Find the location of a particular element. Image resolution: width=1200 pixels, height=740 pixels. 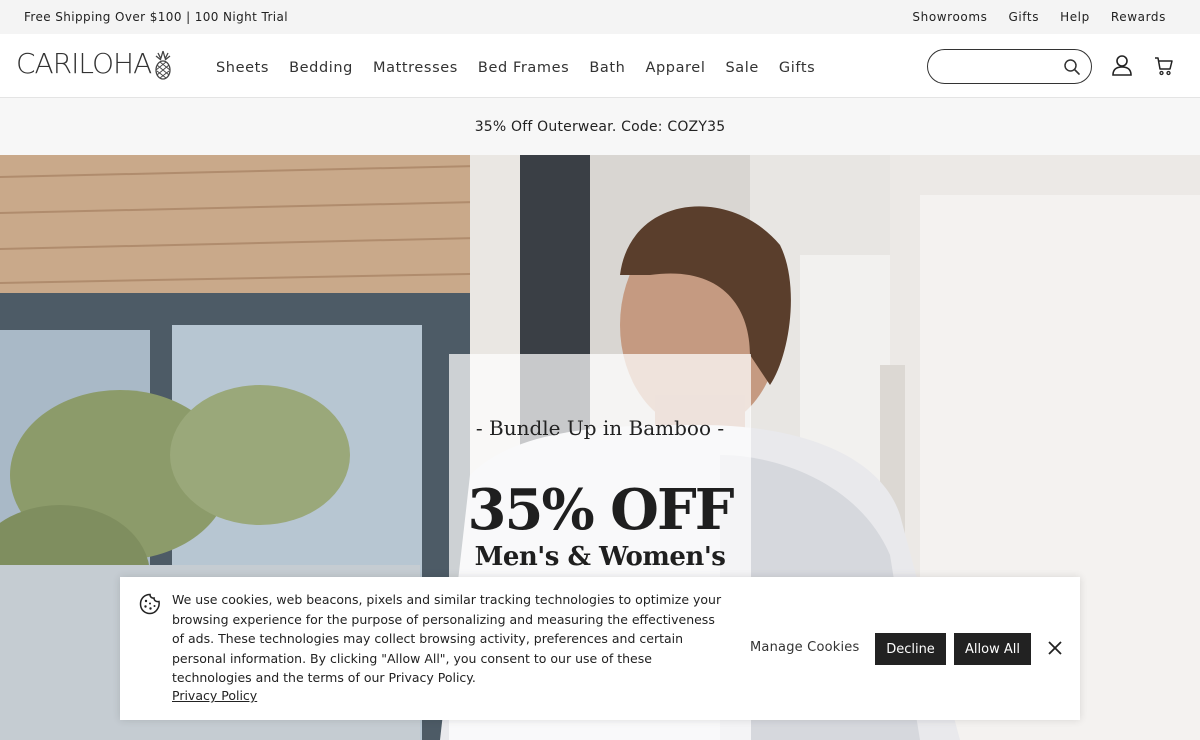

utility-links: Showrooms Gifts Help Rewards is located at coordinates (1039, 17).